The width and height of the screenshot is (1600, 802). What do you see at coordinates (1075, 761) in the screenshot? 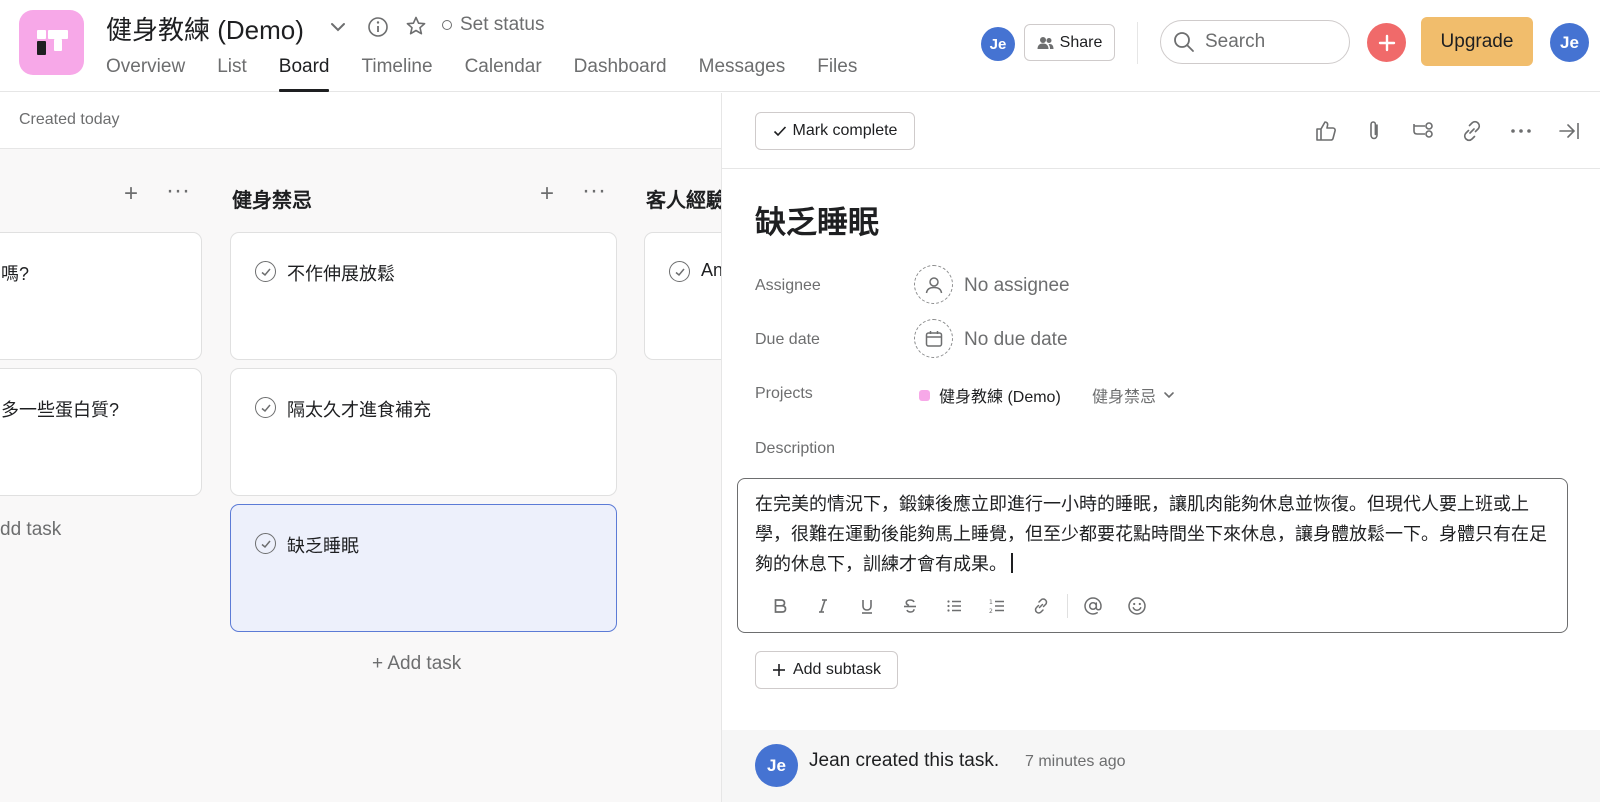
I see `activity-timestamp: 7 minutes ago` at bounding box center [1075, 761].